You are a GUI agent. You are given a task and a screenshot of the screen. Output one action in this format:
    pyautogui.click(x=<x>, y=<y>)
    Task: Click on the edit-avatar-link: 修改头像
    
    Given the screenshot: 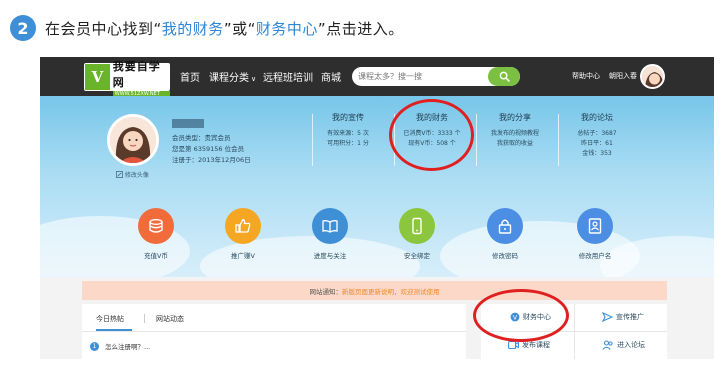 What is the action you would take?
    pyautogui.click(x=132, y=174)
    